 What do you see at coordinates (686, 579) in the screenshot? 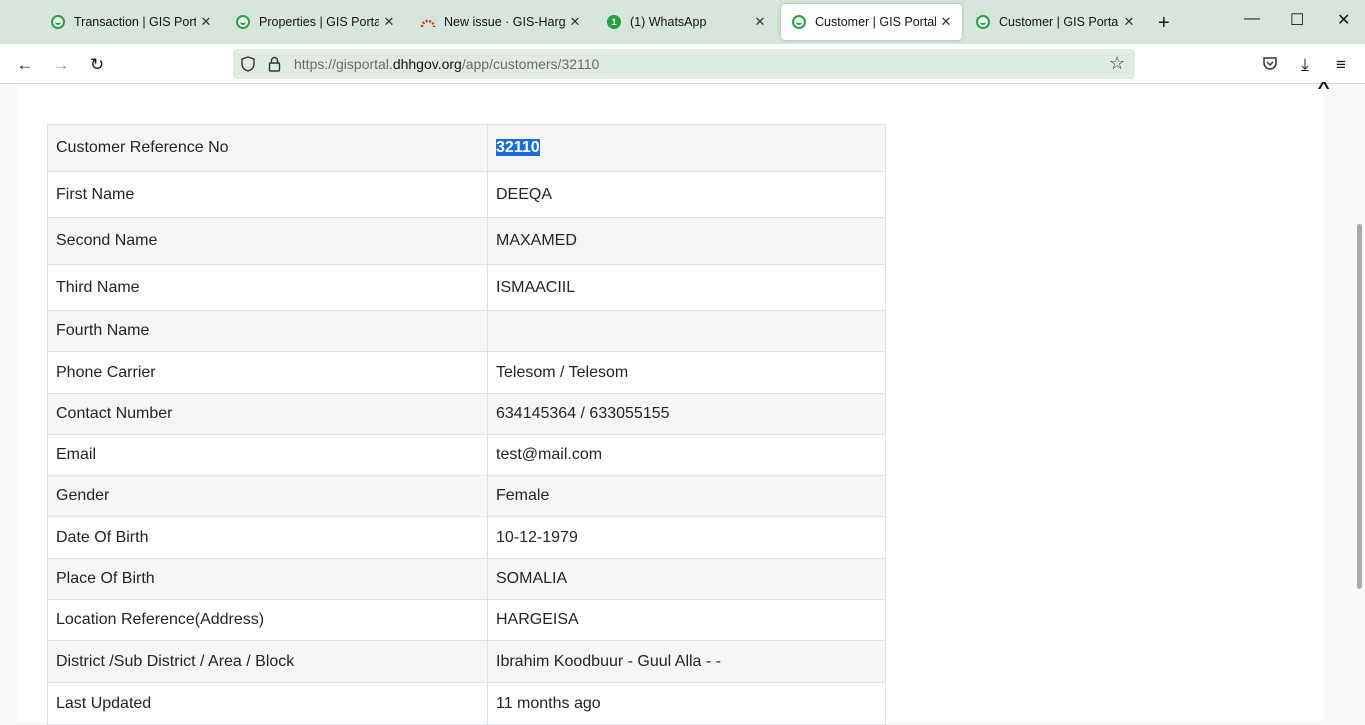
I see `field-value: SOMALIA` at bounding box center [686, 579].